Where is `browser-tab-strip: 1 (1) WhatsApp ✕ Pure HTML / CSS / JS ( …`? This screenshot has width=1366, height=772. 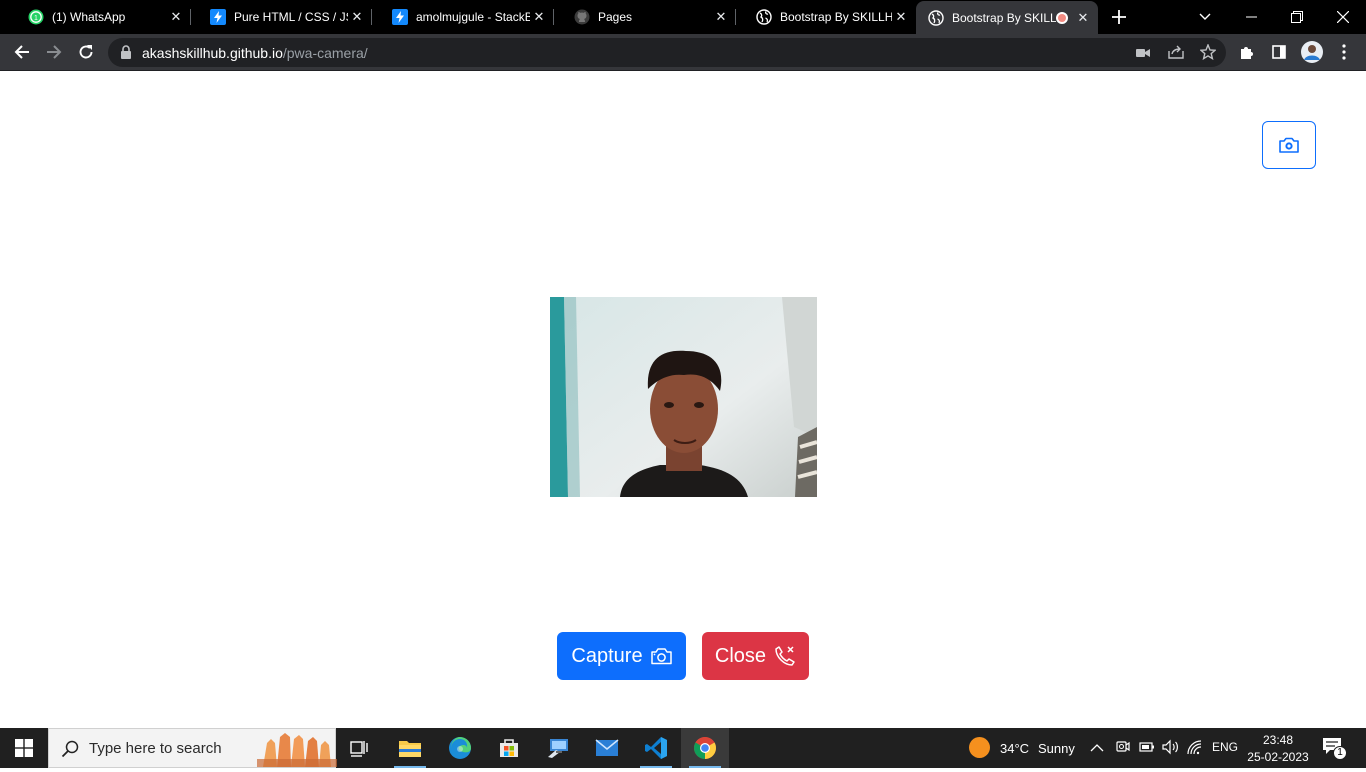
browser-tab-strip: 1 (1) WhatsApp ✕ Pure HTML / CSS / JS ( … is located at coordinates (683, 17).